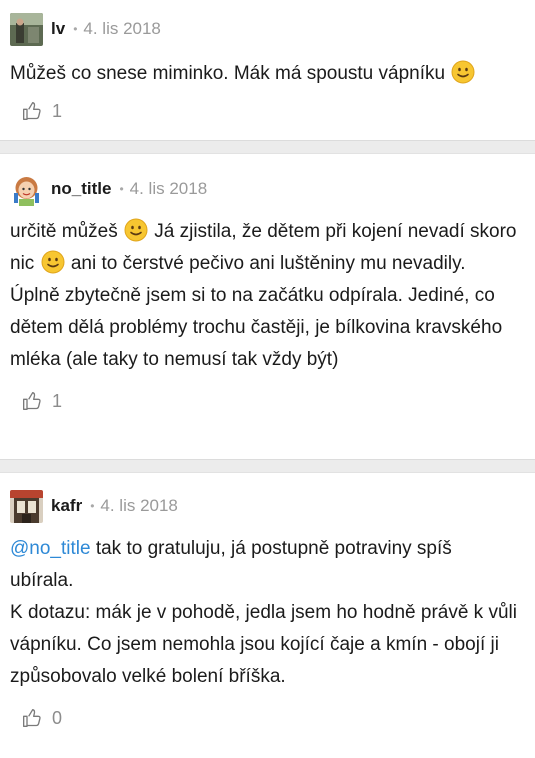 The width and height of the screenshot is (535, 758). I want to click on user-mention-link: @no_title, so click(50, 548).